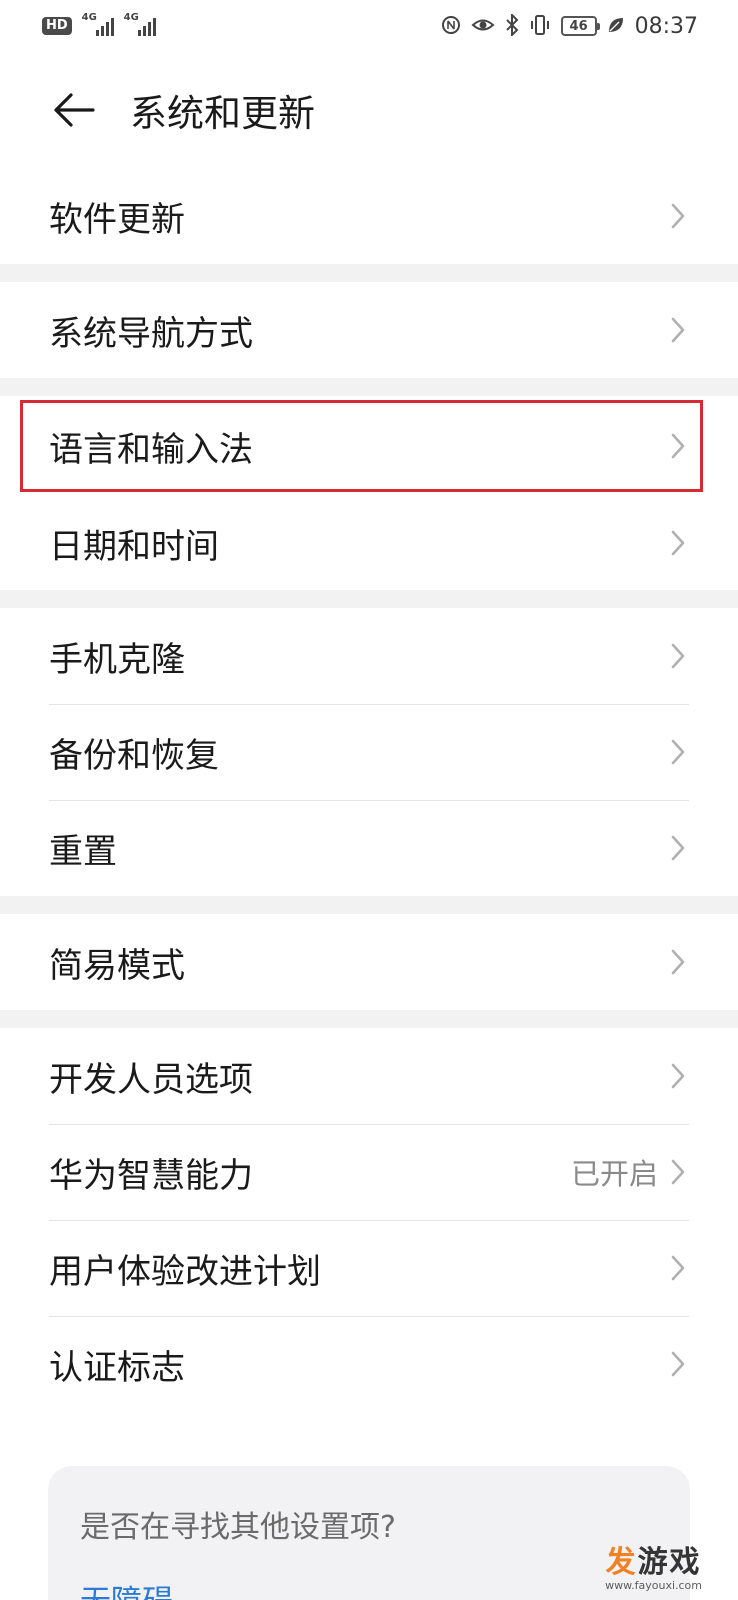  I want to click on sim1-signal-icon: 4G, so click(98, 24).